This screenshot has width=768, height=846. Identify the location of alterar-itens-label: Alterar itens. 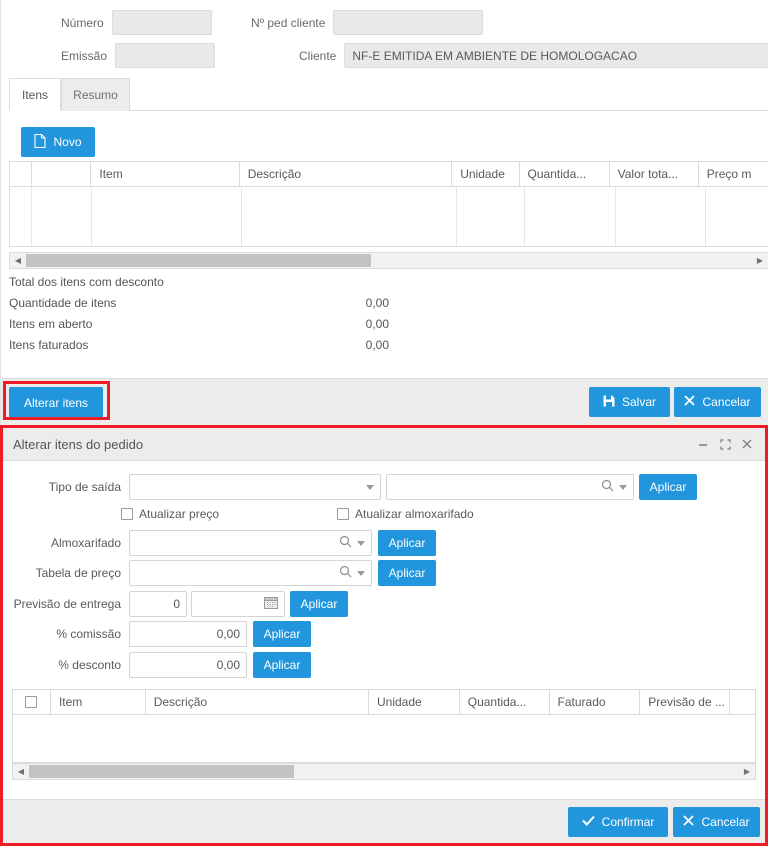
(56, 402).